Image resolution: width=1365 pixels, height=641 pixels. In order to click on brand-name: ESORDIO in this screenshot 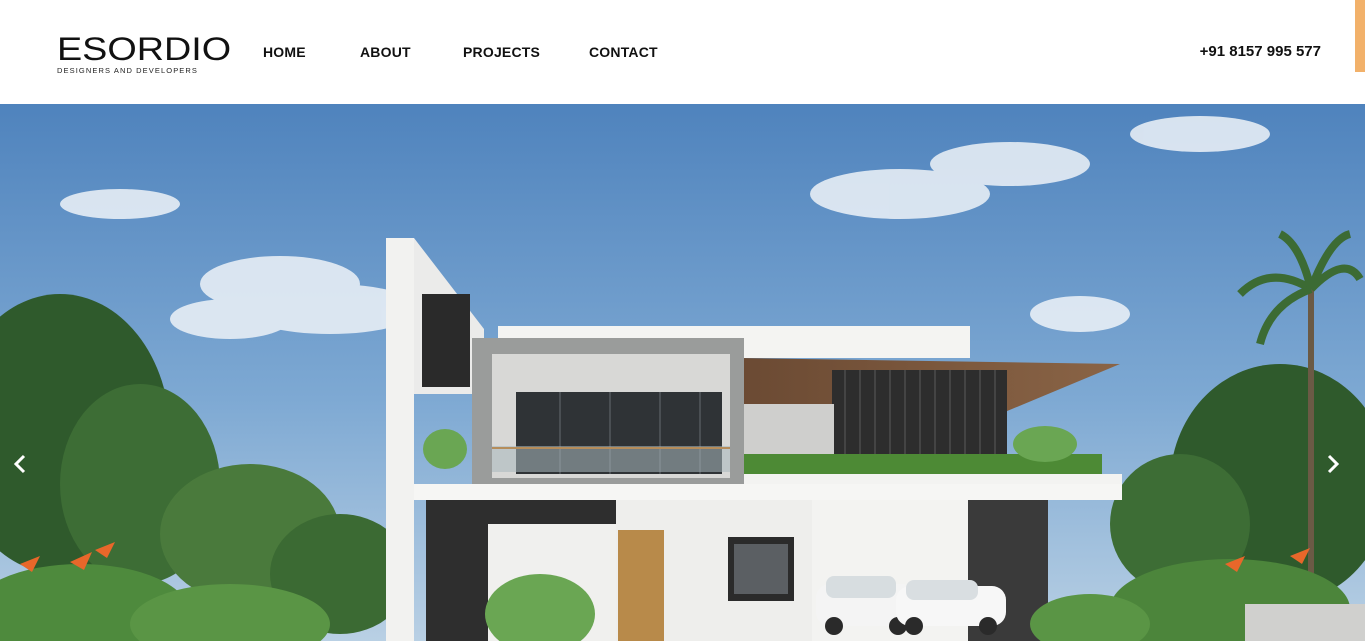, I will do `click(144, 49)`.